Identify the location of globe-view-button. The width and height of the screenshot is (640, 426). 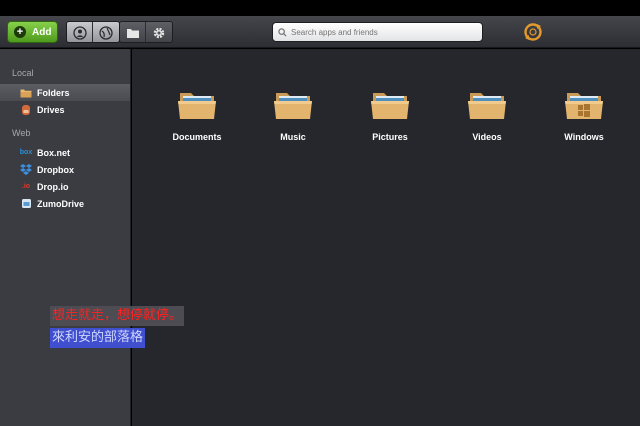
(106, 32).